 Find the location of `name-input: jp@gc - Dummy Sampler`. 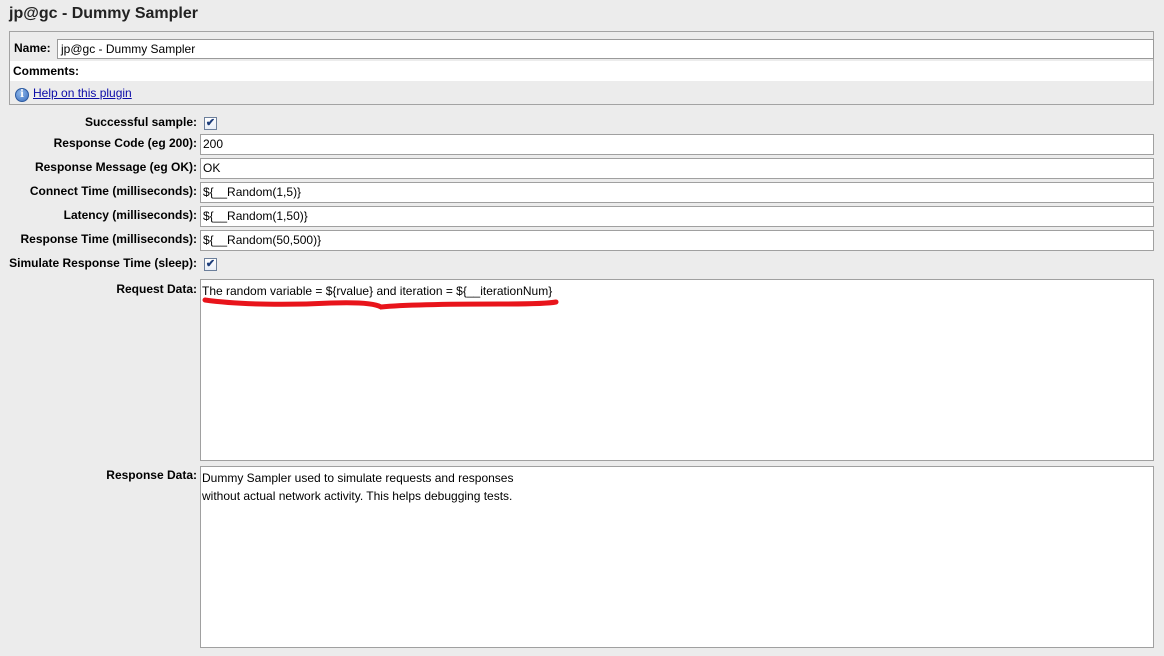

name-input: jp@gc - Dummy Sampler is located at coordinates (605, 49).